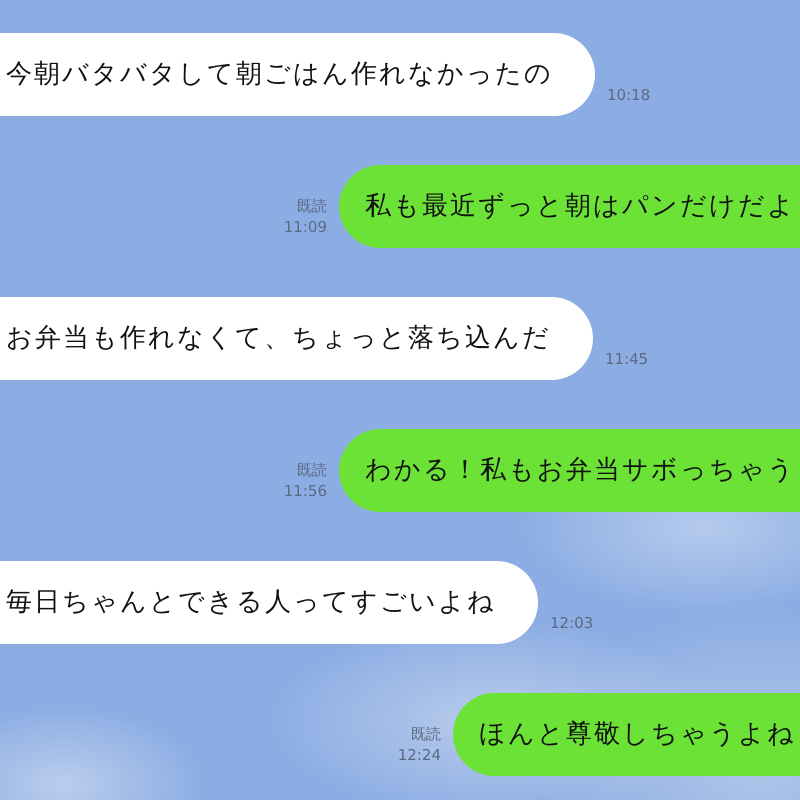  What do you see at coordinates (569, 206) in the screenshot?
I see `message-bubble: 私も最近ずっと朝はパンだけだよ` at bounding box center [569, 206].